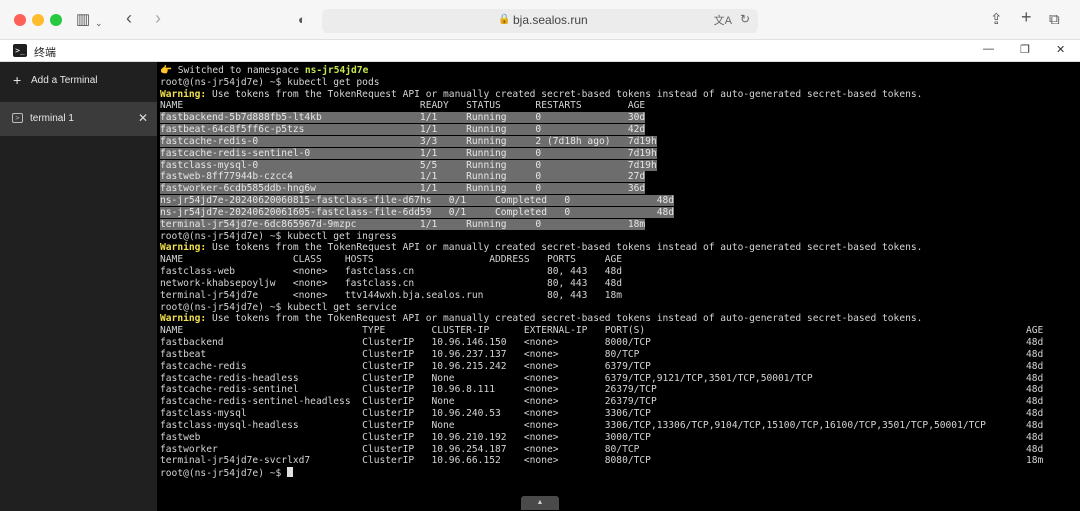 The image size is (1080, 511). What do you see at coordinates (83, 20) in the screenshot?
I see `sidebar-icon: ▥` at bounding box center [83, 20].